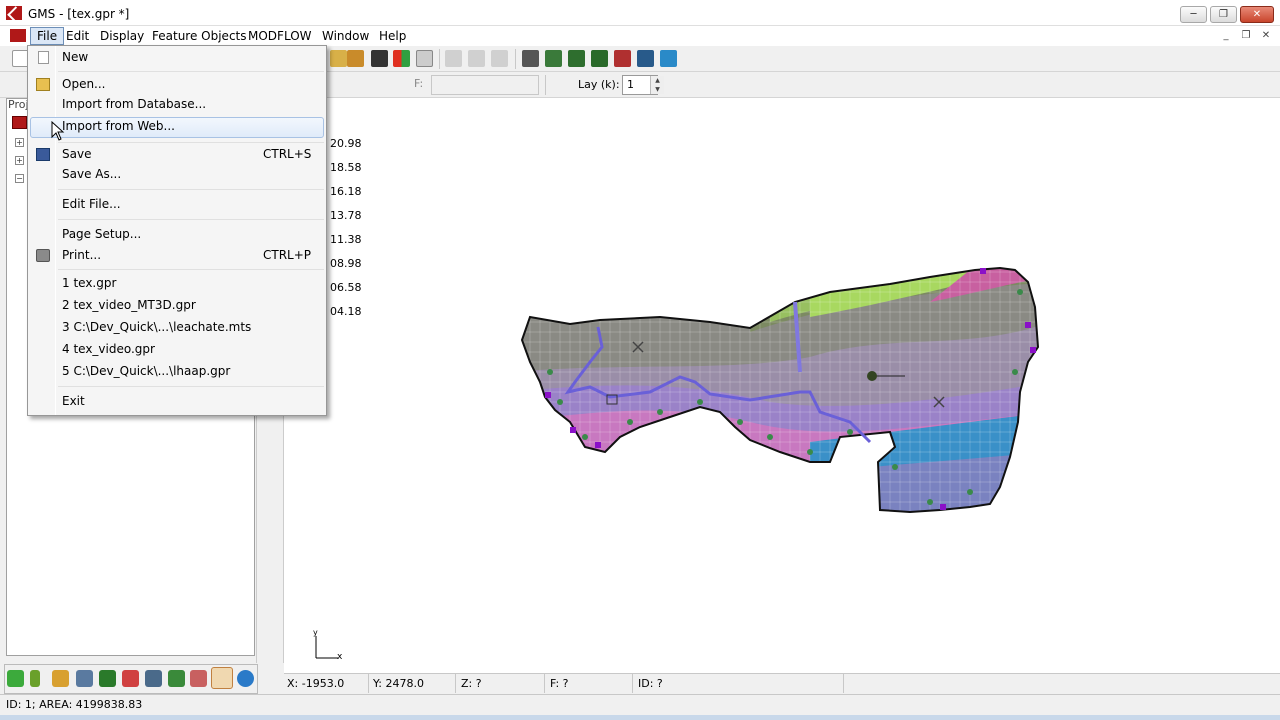  Describe the element at coordinates (176, 678) in the screenshot. I see `grid-3d-module-icon` at that location.